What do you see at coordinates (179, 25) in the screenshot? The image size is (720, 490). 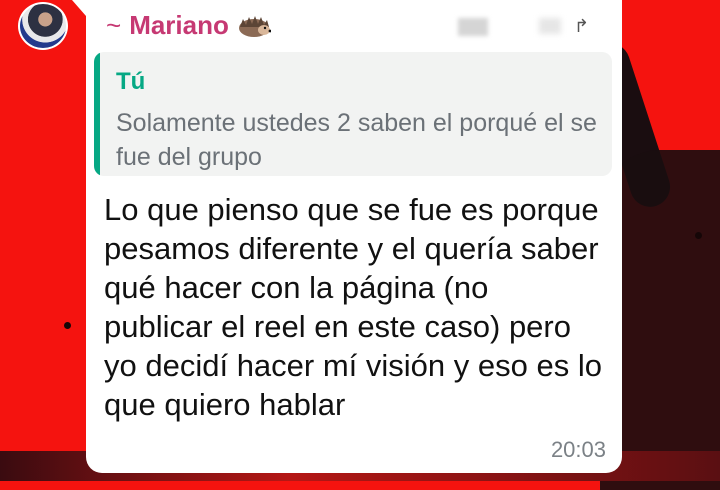 I see `sender-name: Mariano` at bounding box center [179, 25].